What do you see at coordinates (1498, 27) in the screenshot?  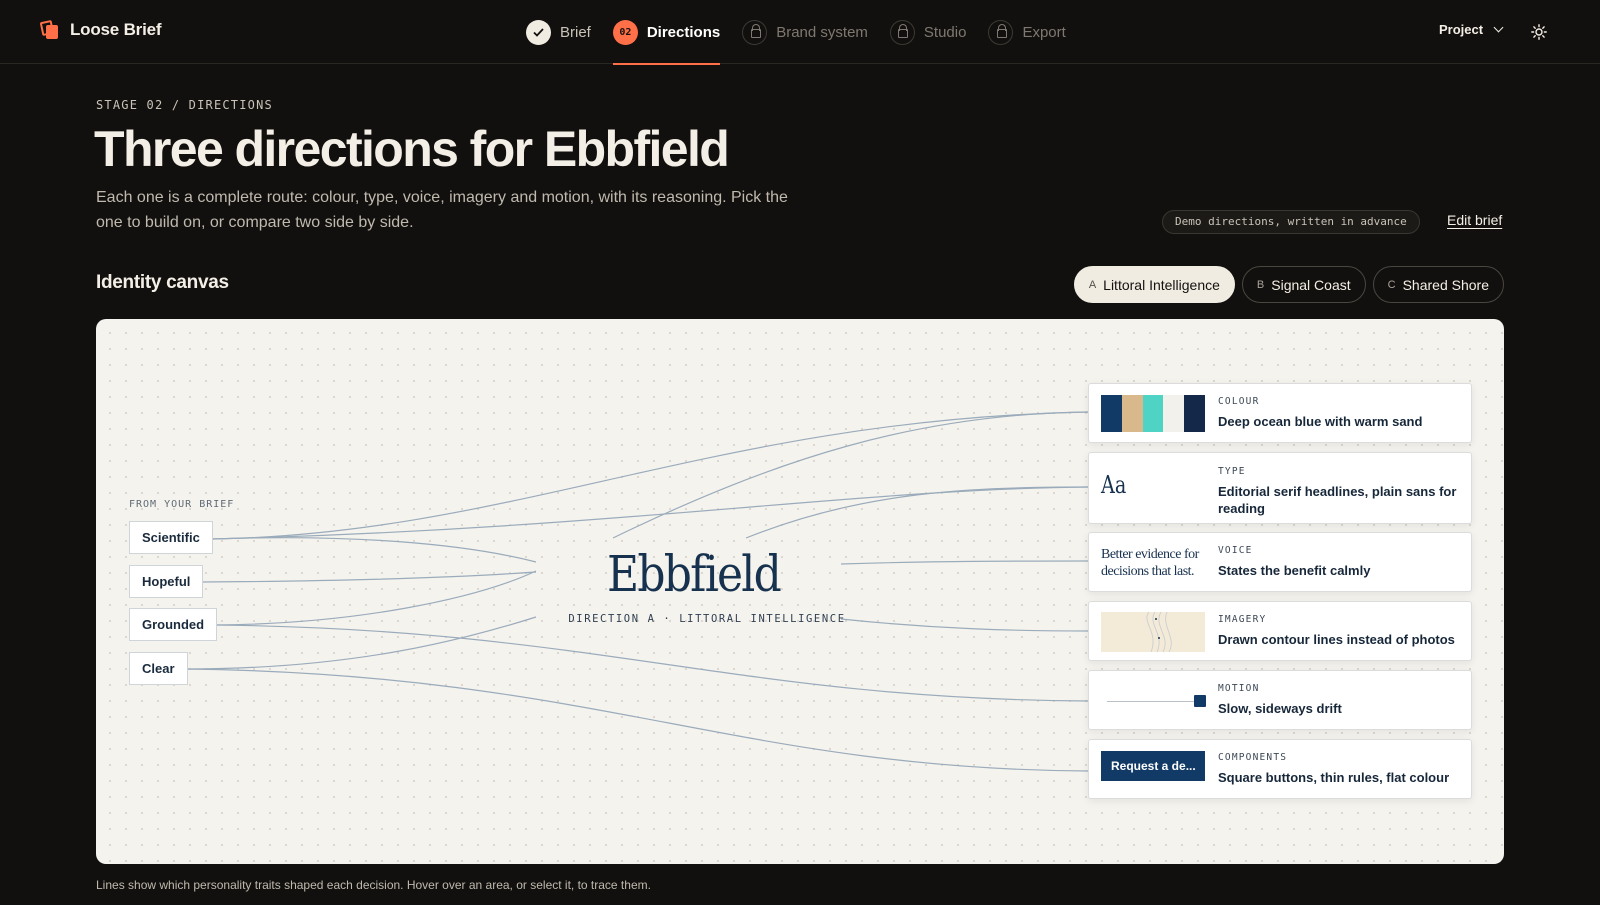 I see `chevron-down-icon` at bounding box center [1498, 27].